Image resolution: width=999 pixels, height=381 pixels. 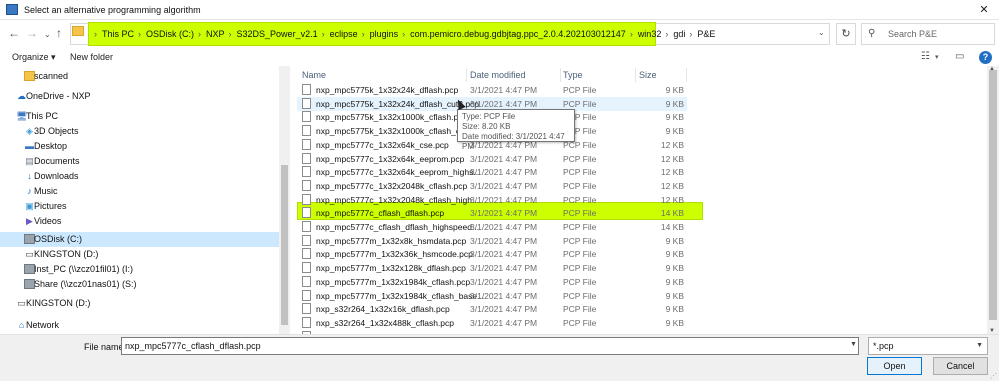 I want to click on breadcrumb-item: S32DS_Power_v2.1, so click(x=277, y=34).